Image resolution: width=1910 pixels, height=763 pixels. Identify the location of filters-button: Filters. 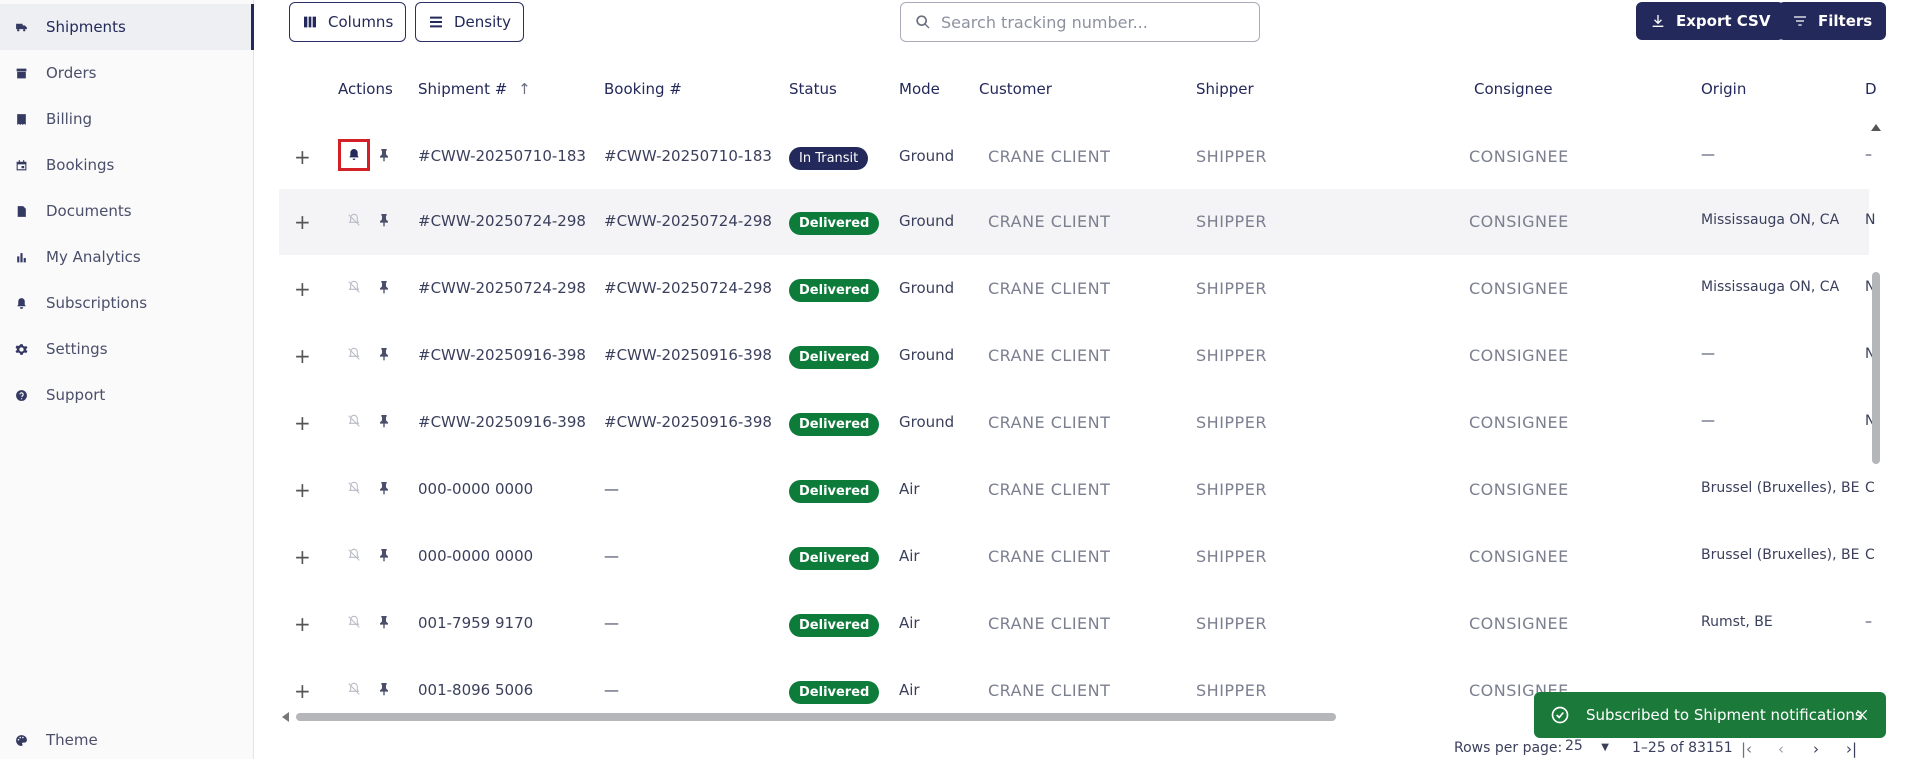
(1832, 21).